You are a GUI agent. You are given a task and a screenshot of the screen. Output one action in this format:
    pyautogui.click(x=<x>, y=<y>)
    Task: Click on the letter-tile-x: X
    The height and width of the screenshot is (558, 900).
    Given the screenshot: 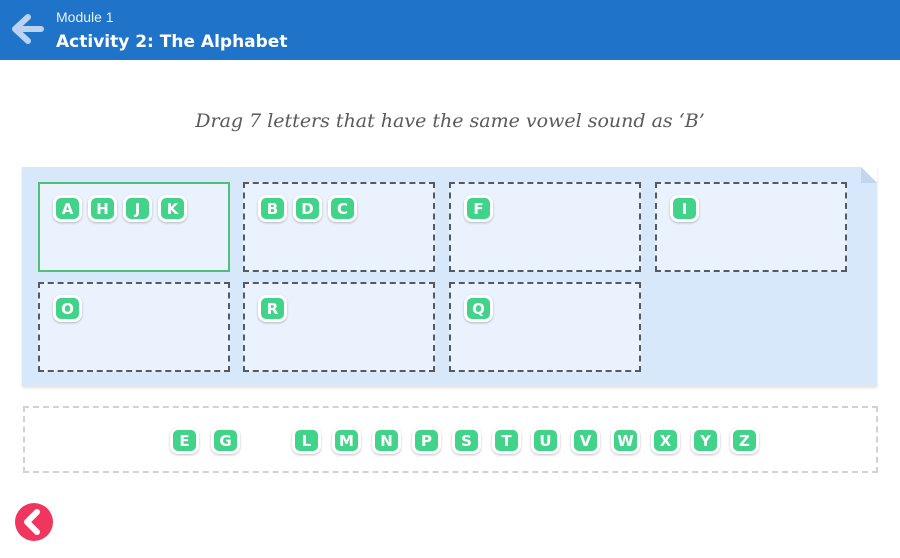 What is the action you would take?
    pyautogui.click(x=665, y=440)
    